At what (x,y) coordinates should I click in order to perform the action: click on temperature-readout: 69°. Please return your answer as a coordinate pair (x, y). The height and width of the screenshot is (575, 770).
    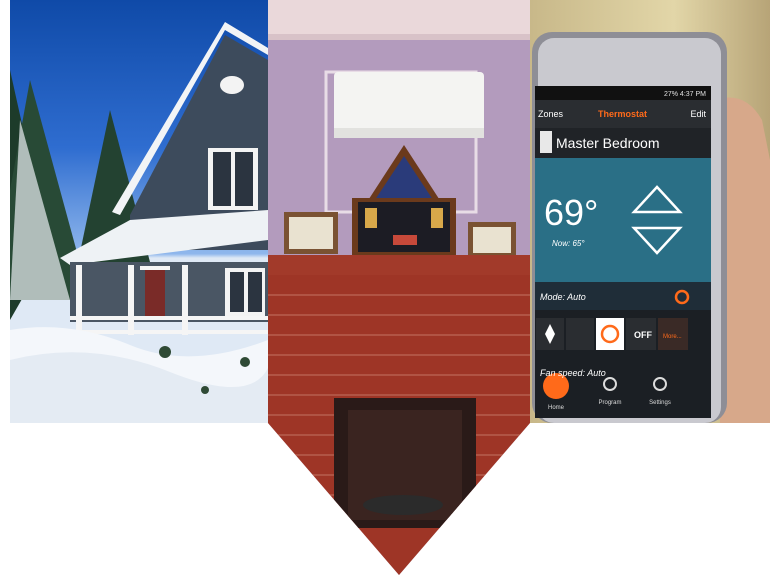
    Looking at the image, I should click on (571, 212).